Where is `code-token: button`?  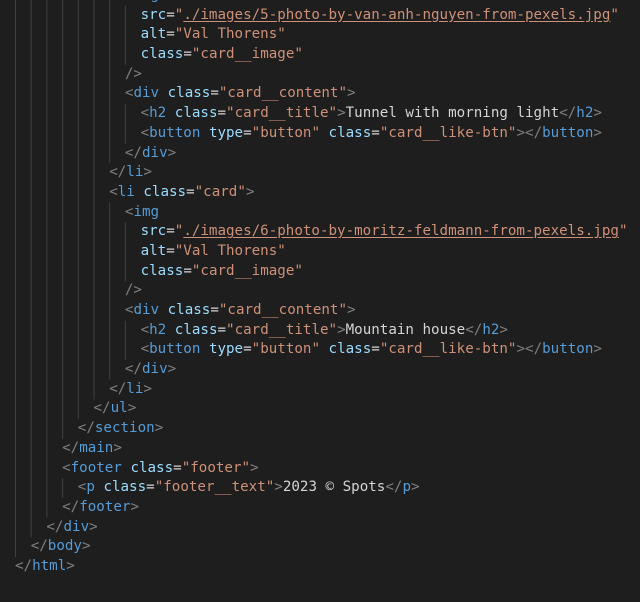
code-token: button is located at coordinates (568, 132).